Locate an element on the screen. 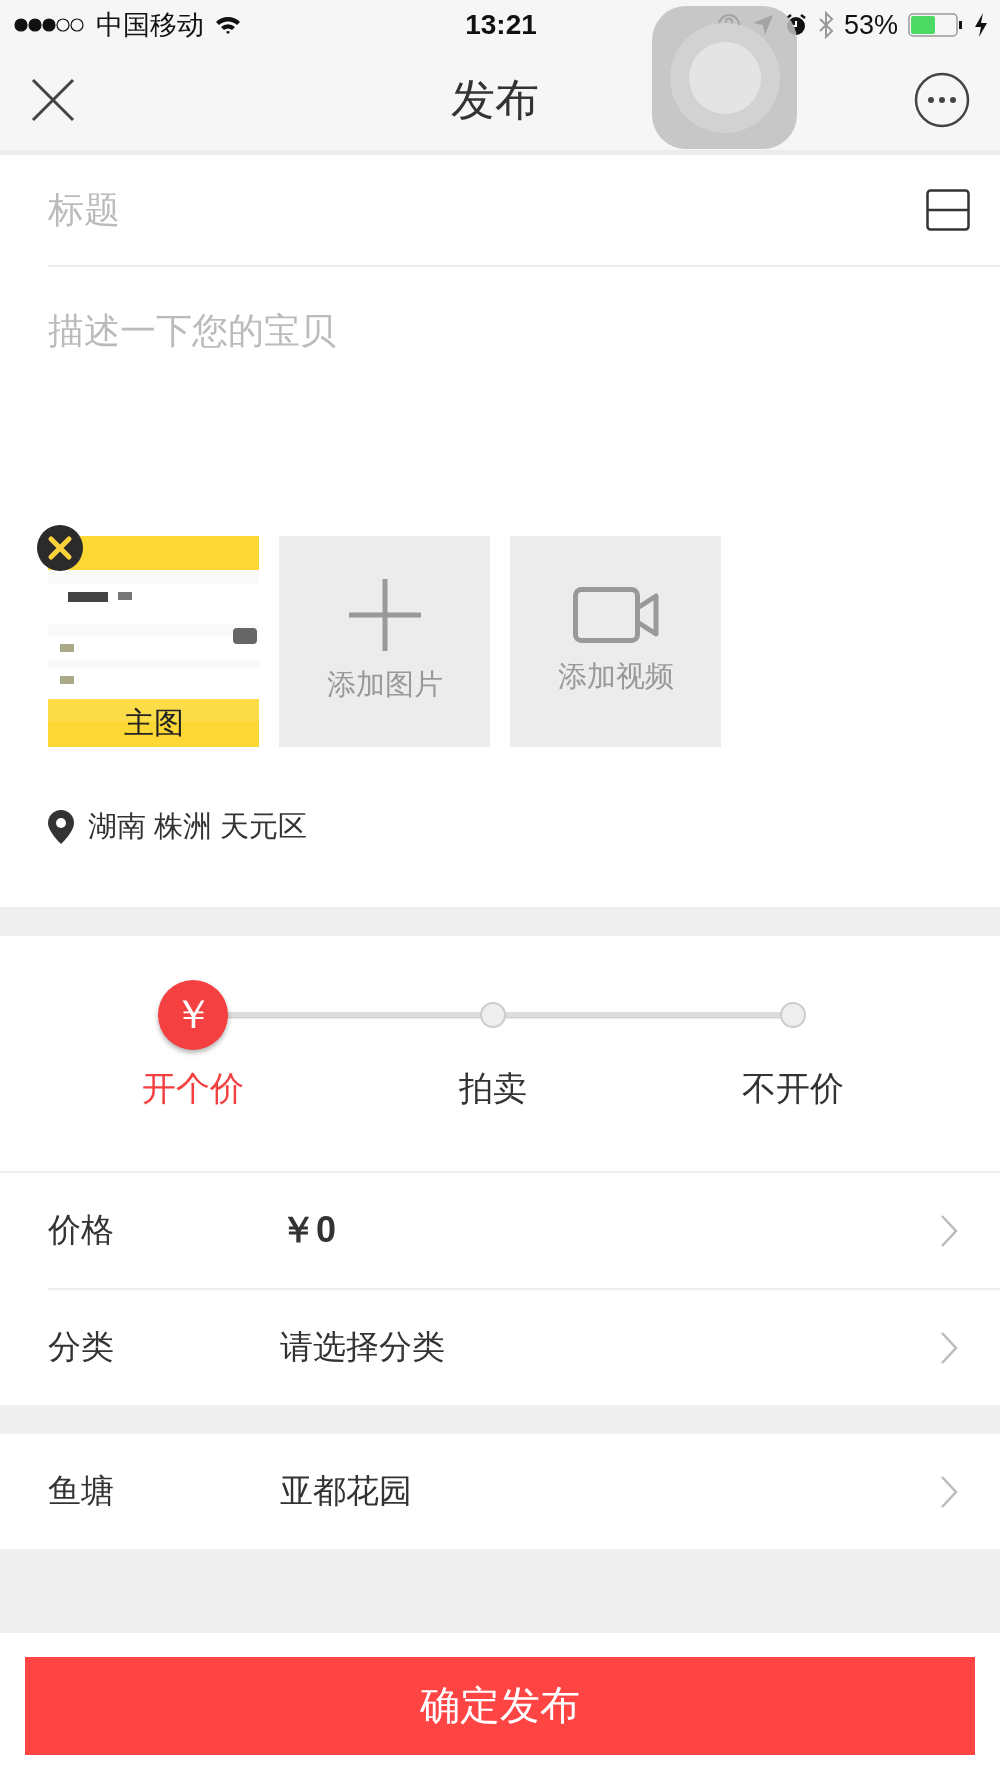 Image resolution: width=1000 pixels, height=1778 pixels. video-camera-icon is located at coordinates (615, 614).